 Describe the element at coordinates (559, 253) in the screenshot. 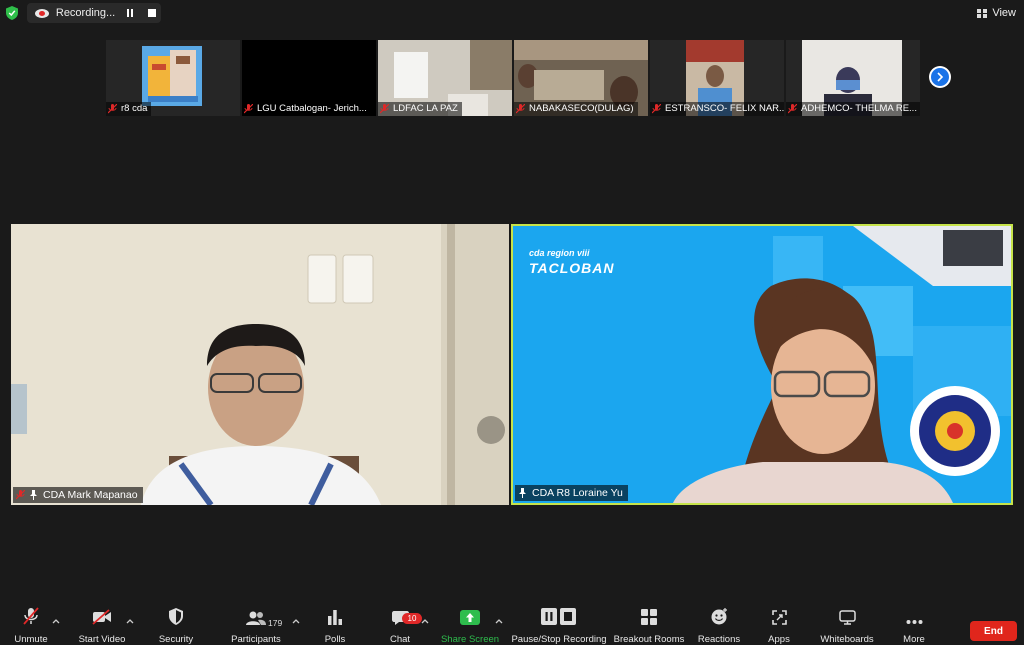

I see `background-subtitle: cda region viii` at that location.